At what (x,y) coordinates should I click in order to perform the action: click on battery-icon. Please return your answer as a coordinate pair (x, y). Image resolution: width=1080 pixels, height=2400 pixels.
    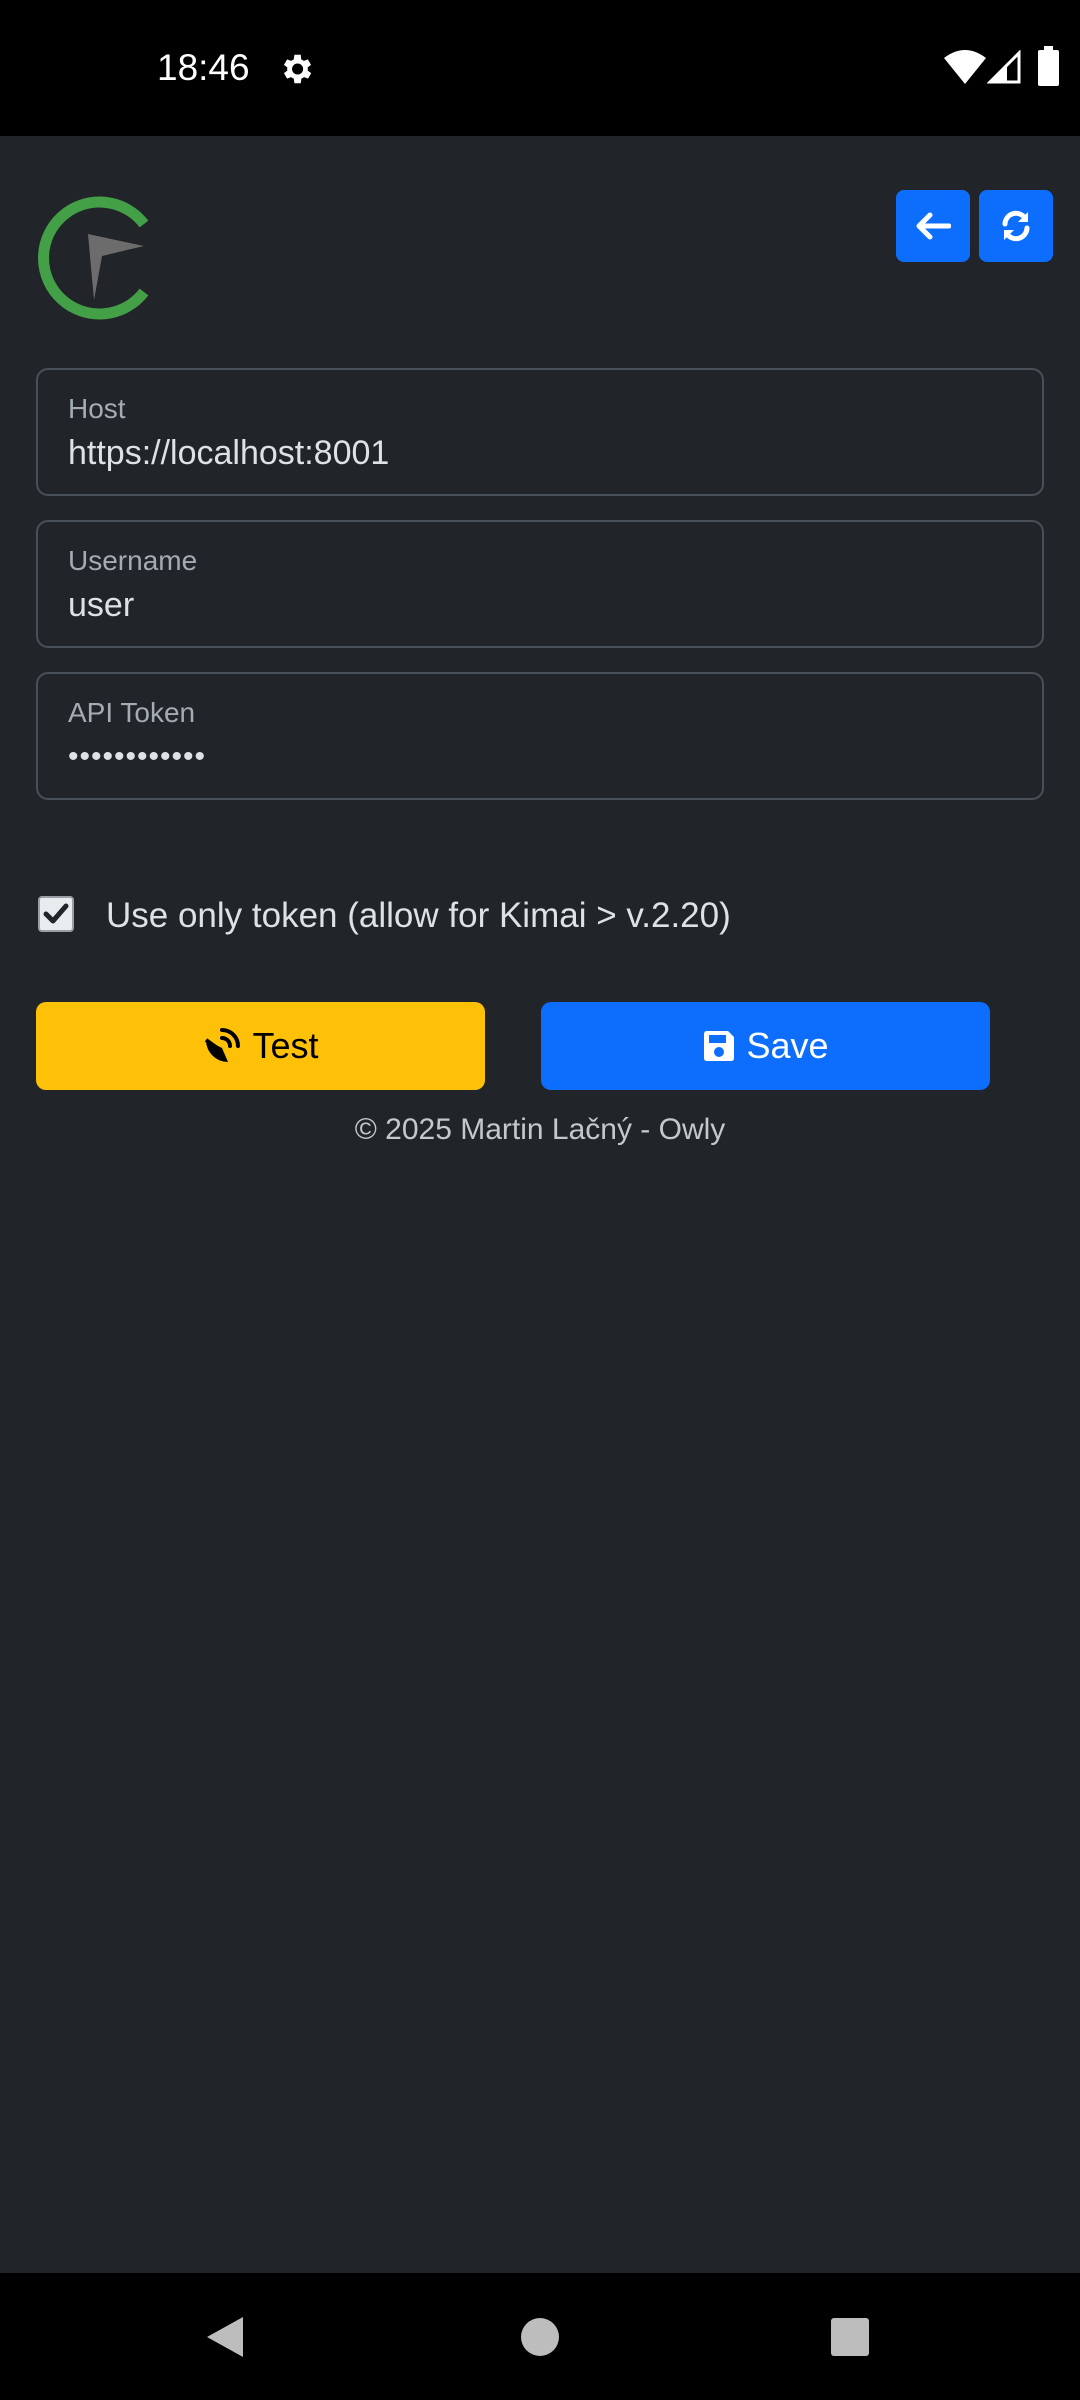
    Looking at the image, I should click on (1048, 66).